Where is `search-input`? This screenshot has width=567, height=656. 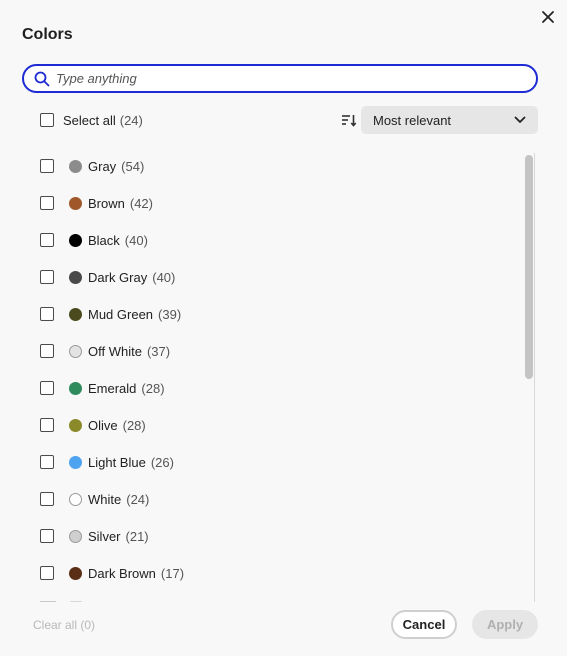
search-input is located at coordinates (276, 78).